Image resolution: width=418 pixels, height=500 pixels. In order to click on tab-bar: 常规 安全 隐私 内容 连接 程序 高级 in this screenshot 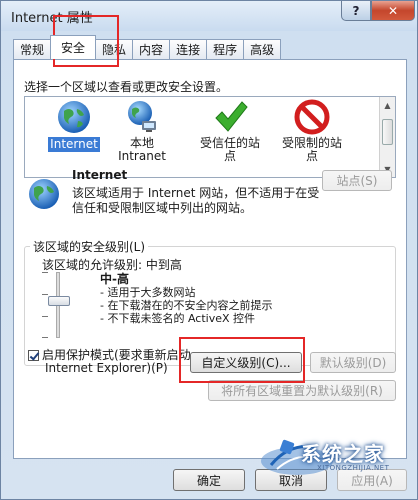, I will do `click(147, 47)`.